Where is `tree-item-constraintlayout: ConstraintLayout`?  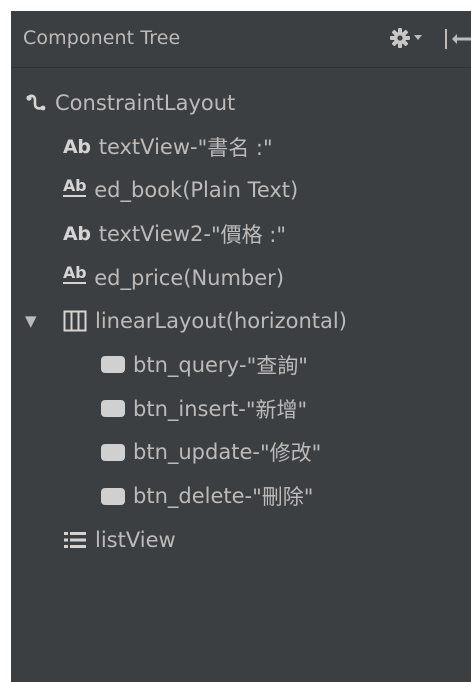
tree-item-constraintlayout: ConstraintLayout is located at coordinates (241, 103).